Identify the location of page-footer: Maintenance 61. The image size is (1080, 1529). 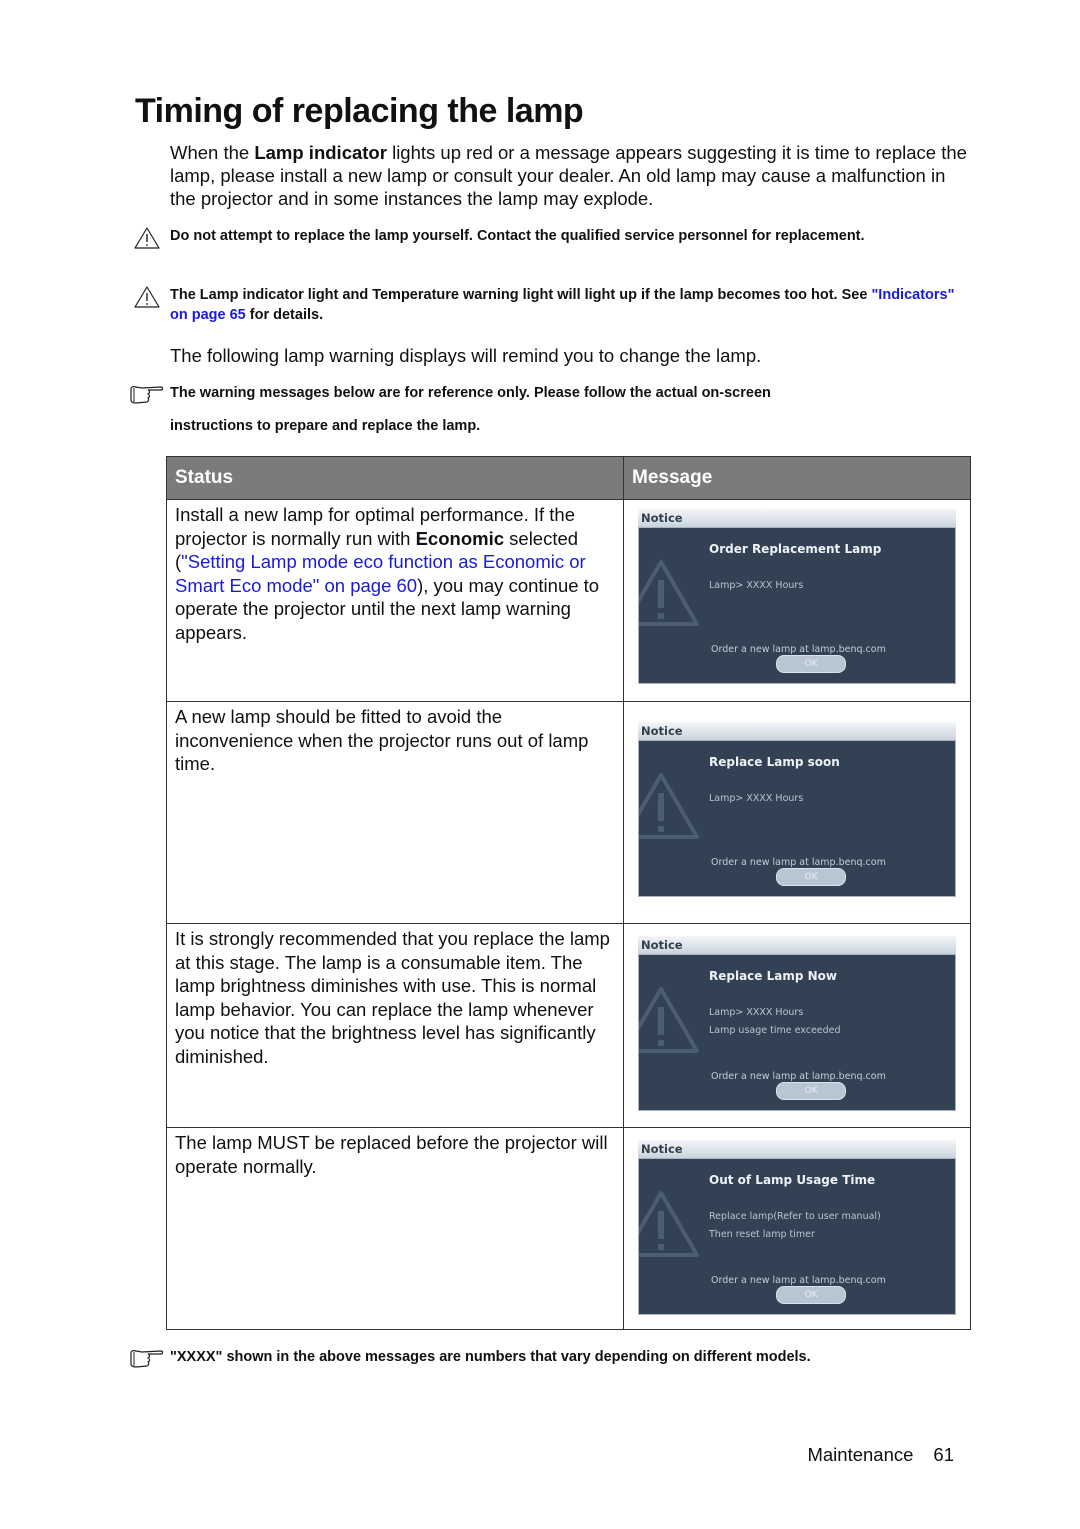
(880, 1455).